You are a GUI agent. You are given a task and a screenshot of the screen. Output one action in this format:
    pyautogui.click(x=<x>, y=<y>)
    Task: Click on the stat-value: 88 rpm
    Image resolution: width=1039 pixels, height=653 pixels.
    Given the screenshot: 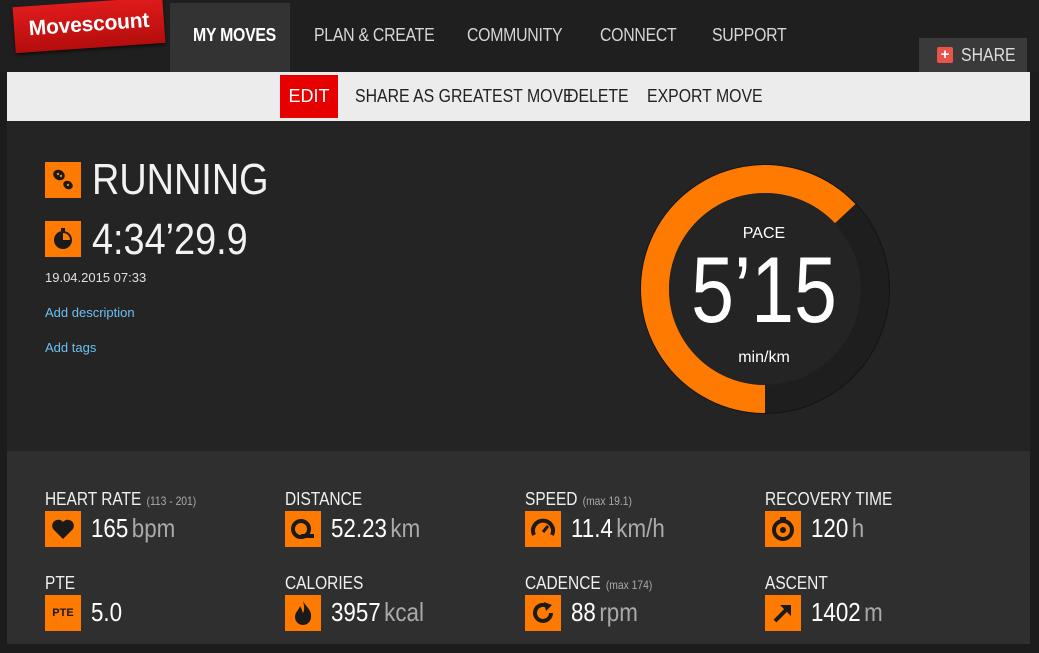 What is the action you would take?
    pyautogui.click(x=604, y=612)
    